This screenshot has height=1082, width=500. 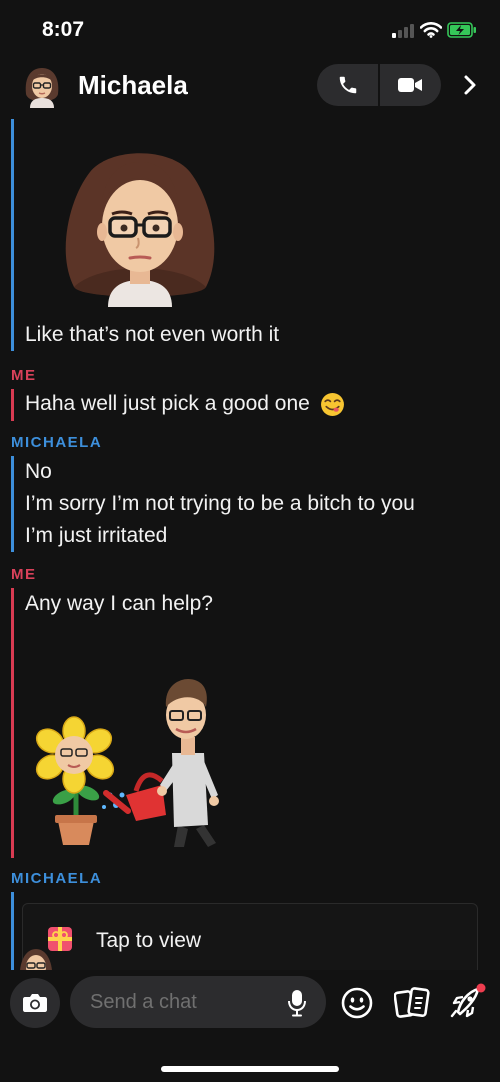 What do you see at coordinates (250, 1026) in the screenshot?
I see `chat-composer-bar` at bounding box center [250, 1026].